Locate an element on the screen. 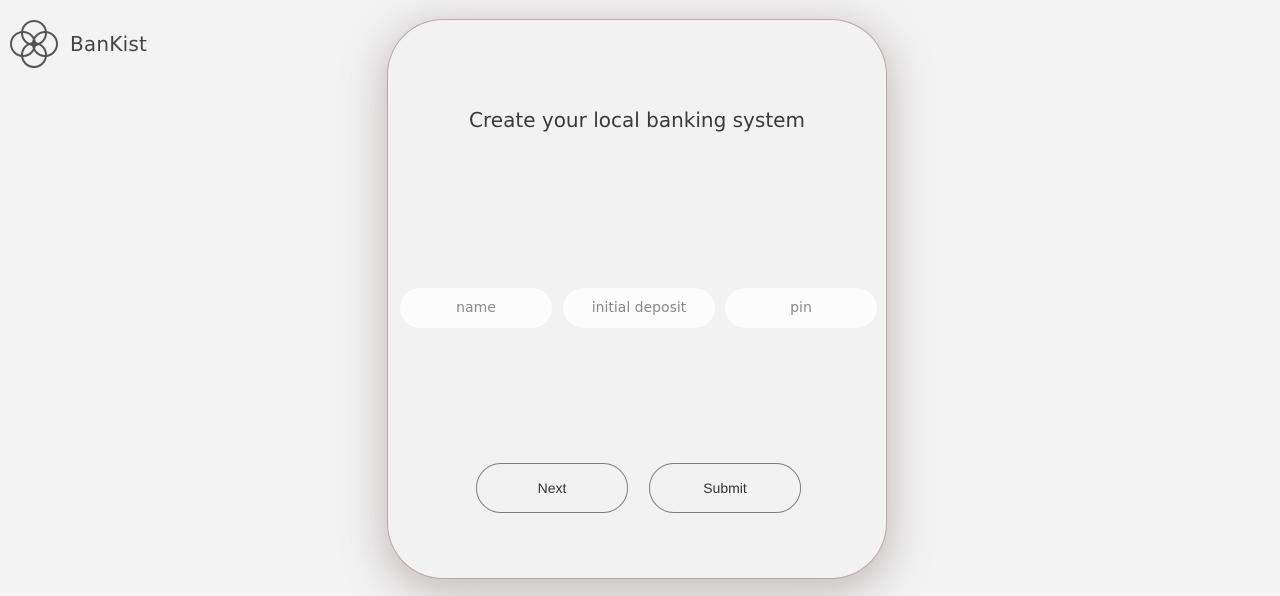  four-circle-logo-icon is located at coordinates (34, 44).